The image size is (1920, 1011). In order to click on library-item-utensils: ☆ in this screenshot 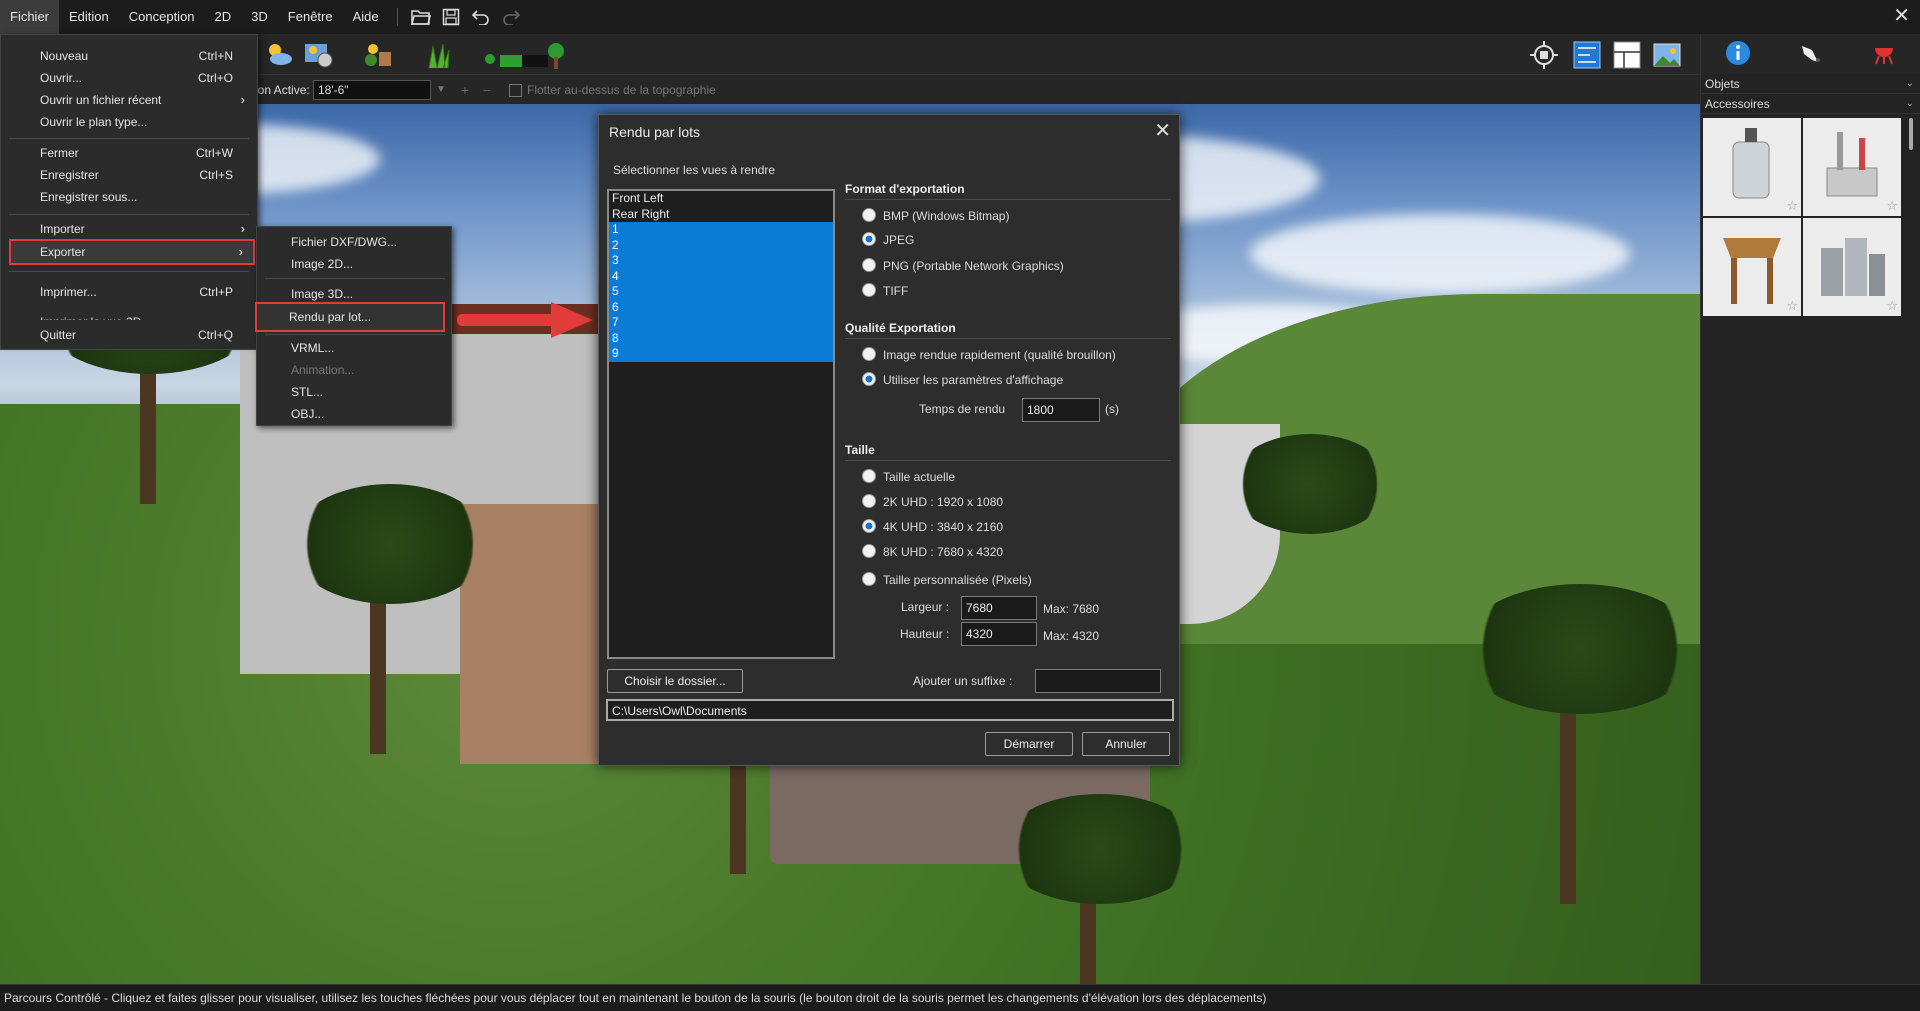, I will do `click(1852, 167)`.